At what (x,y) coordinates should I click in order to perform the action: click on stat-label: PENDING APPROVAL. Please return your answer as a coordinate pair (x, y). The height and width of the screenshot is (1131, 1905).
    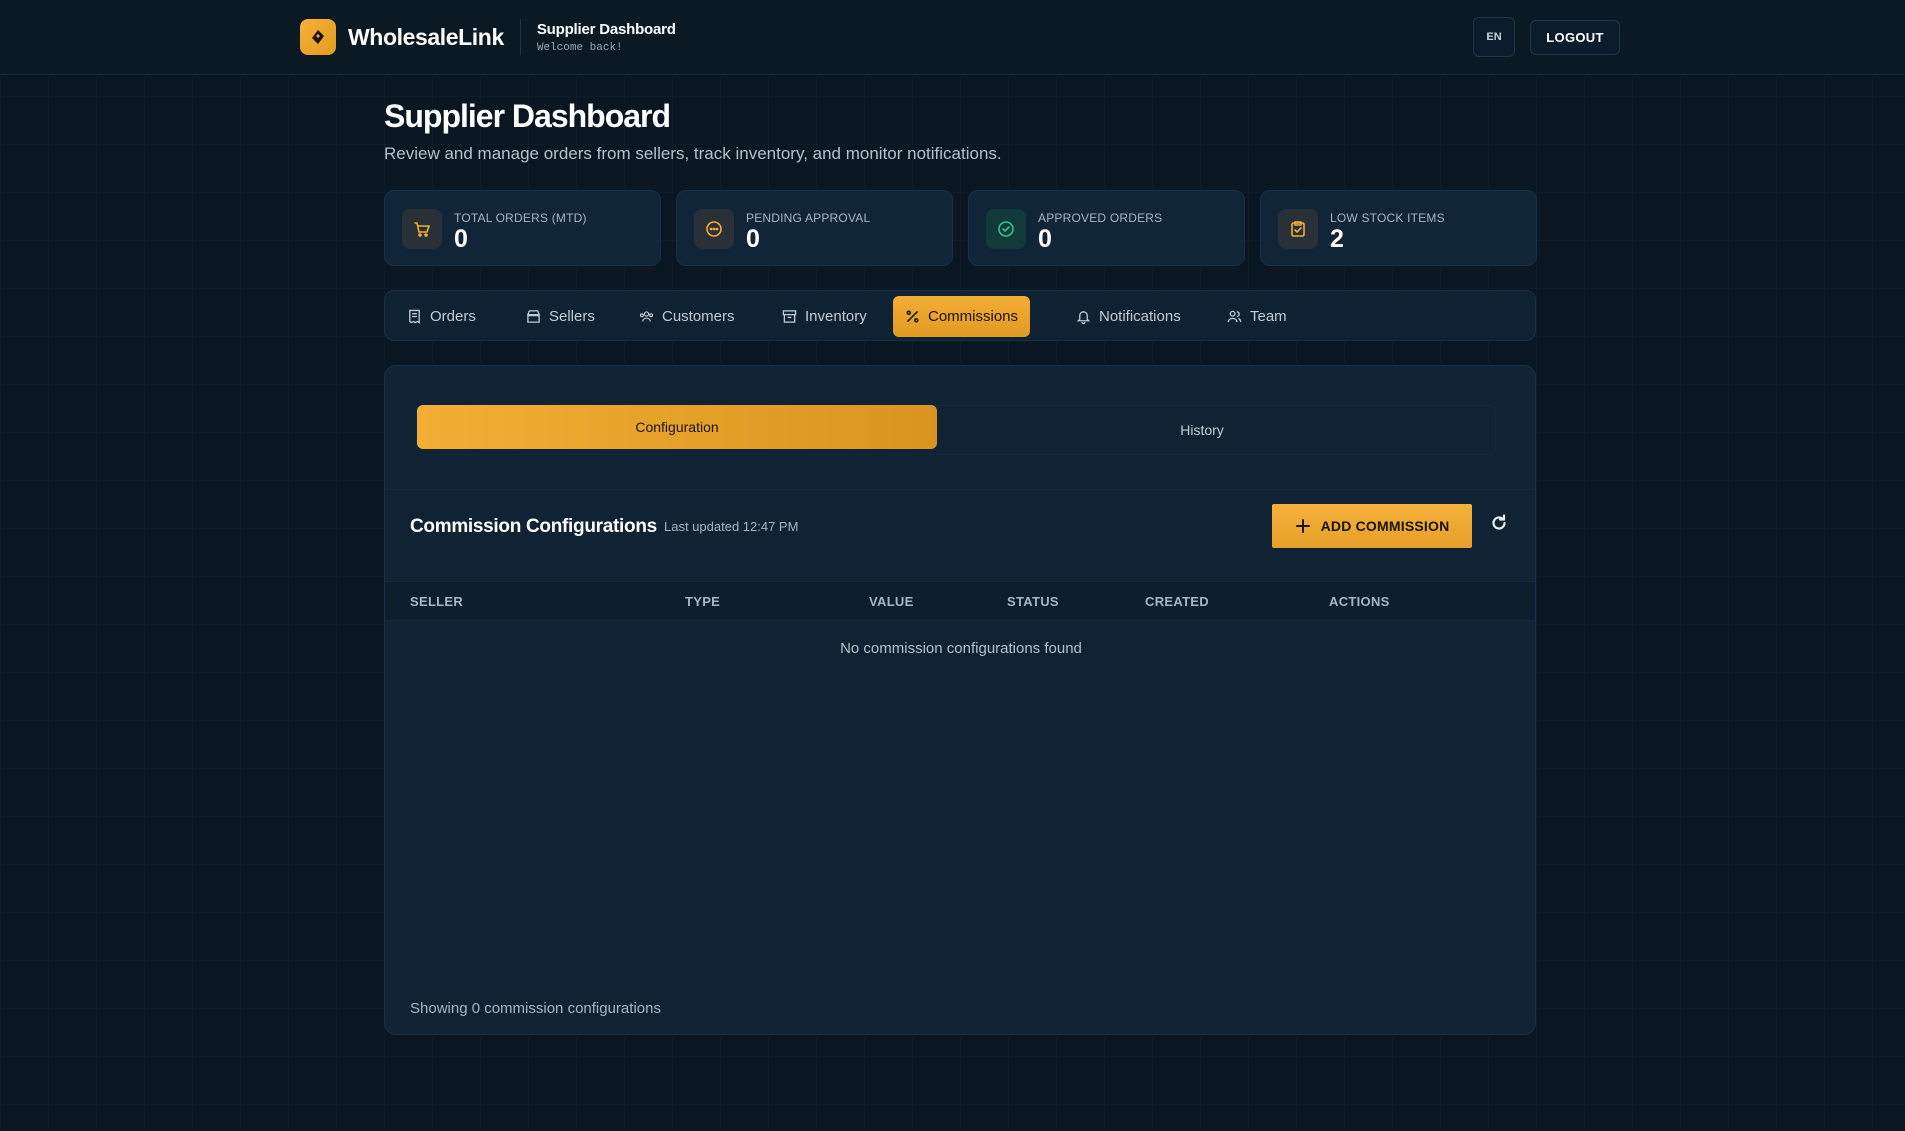
    Looking at the image, I should click on (808, 218).